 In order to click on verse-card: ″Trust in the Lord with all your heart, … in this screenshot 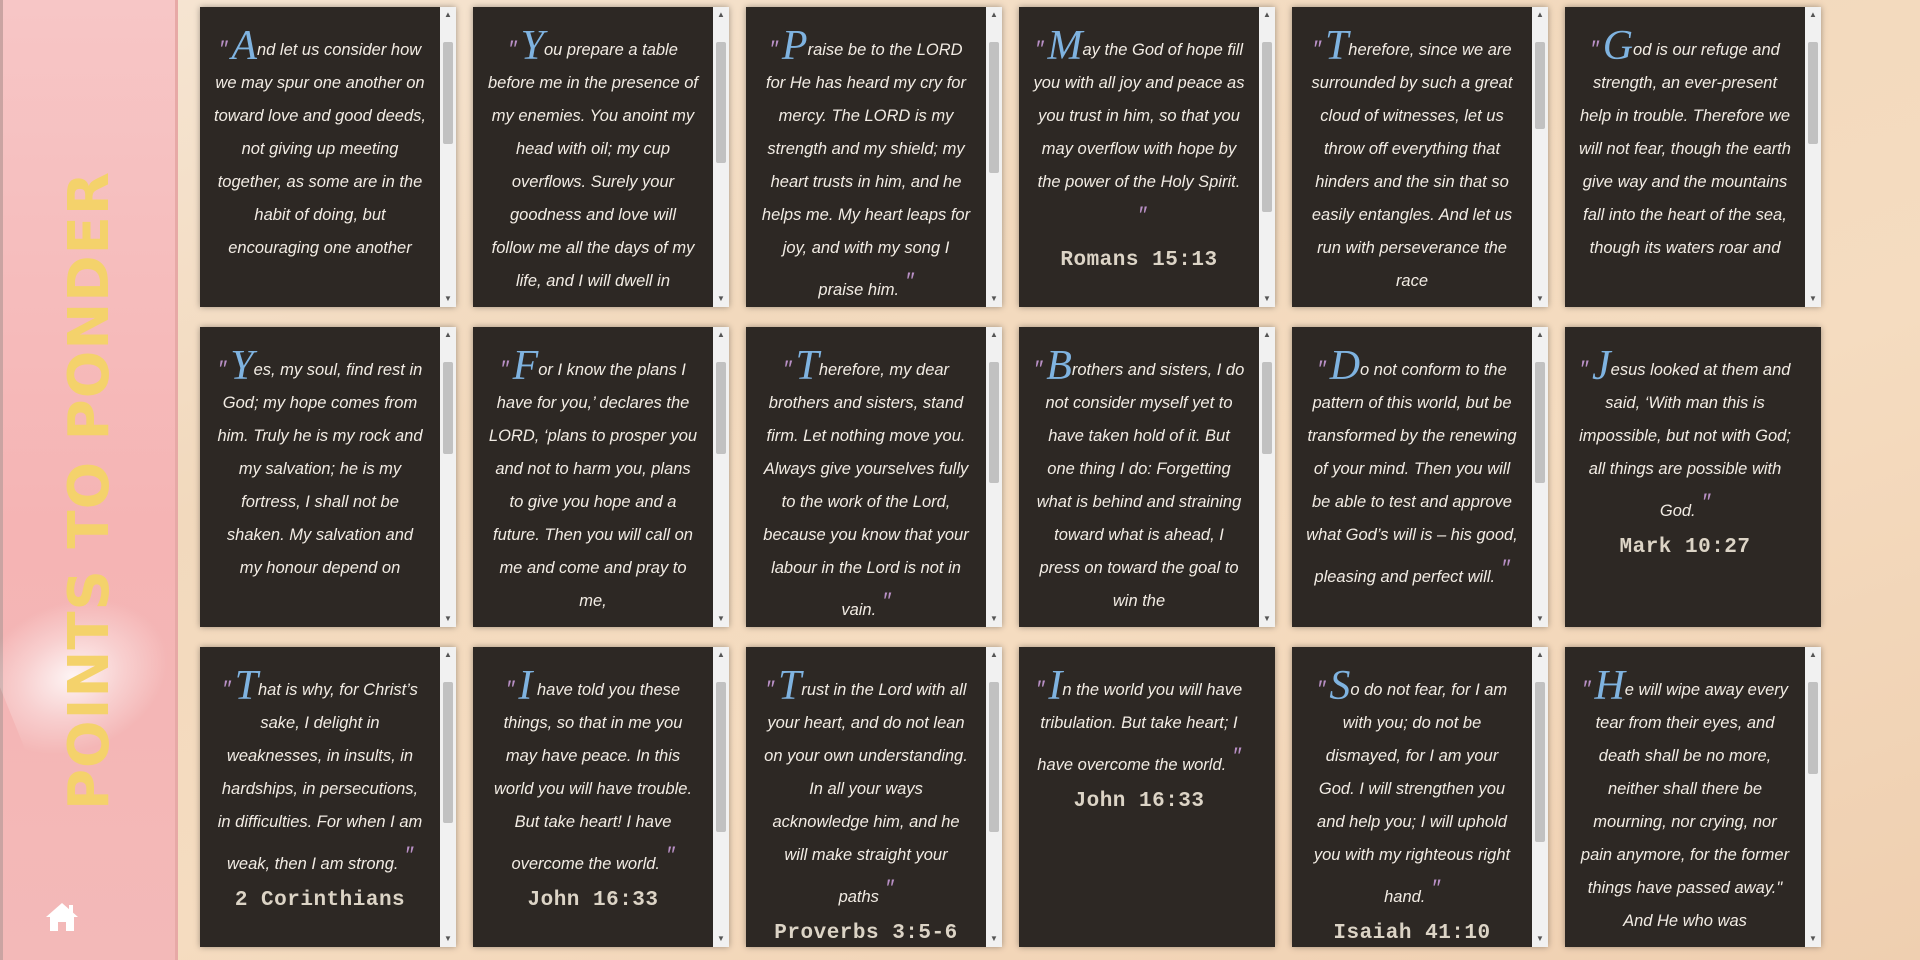, I will do `click(874, 797)`.